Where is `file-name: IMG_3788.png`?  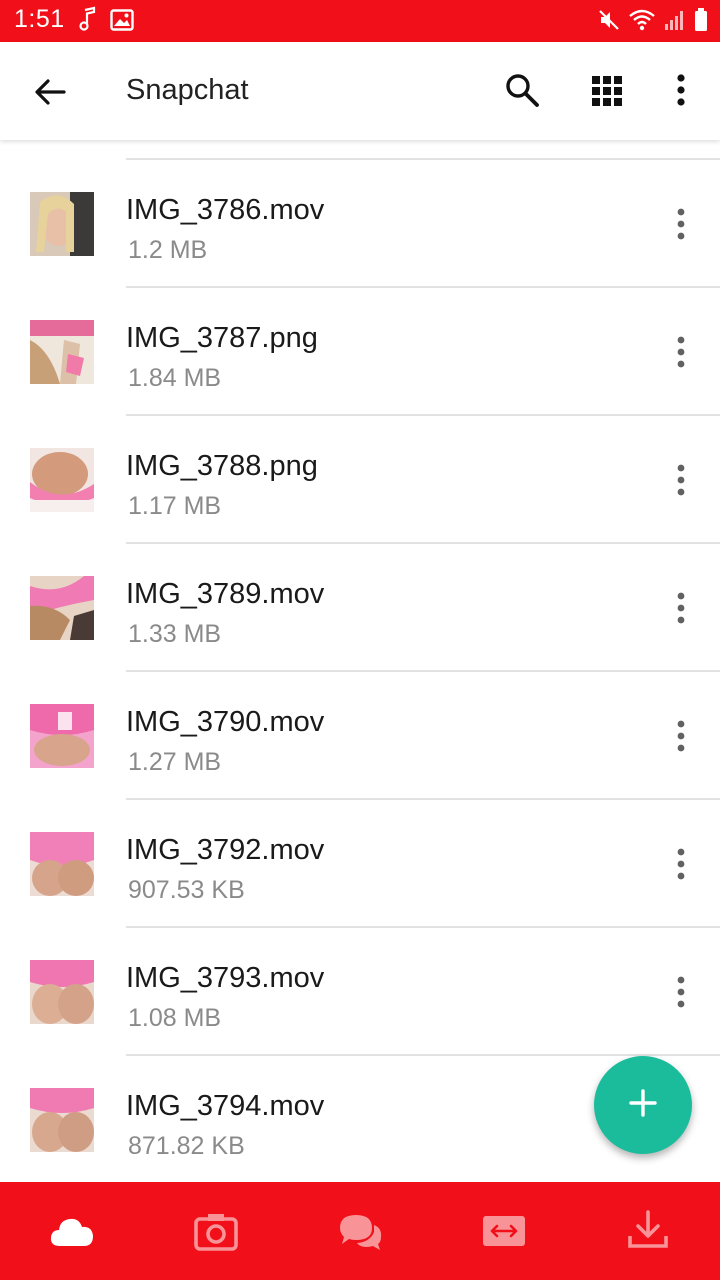
file-name: IMG_3788.png is located at coordinates (222, 466).